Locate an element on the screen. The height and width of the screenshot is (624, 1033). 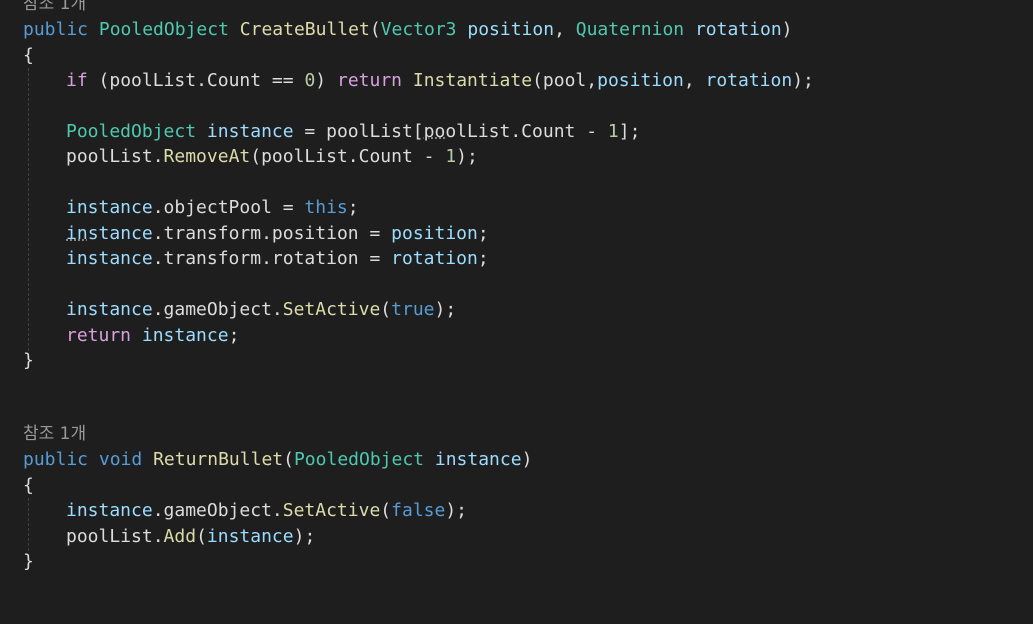
token-parameter: rotation is located at coordinates (738, 29).